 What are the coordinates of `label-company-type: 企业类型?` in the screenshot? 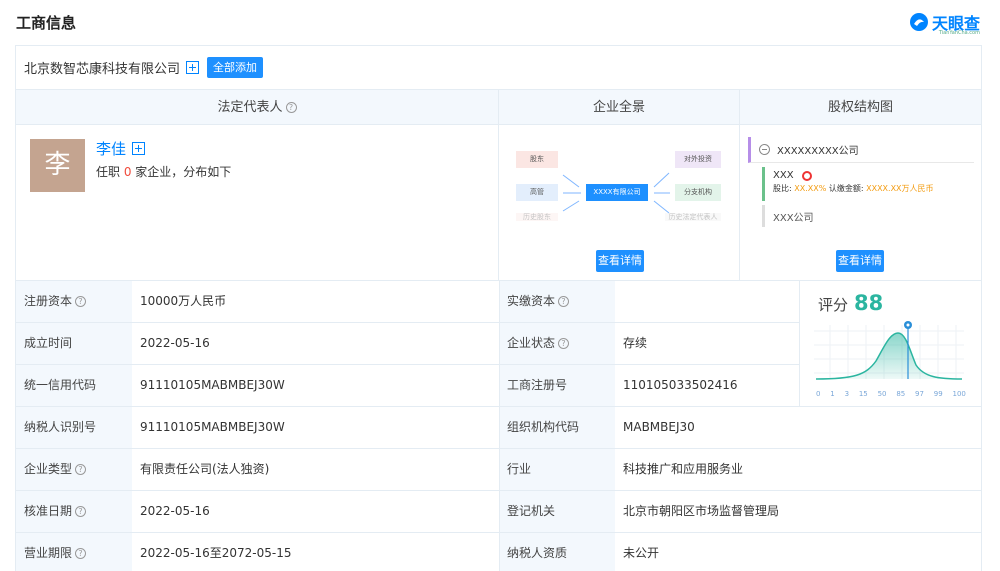 It's located at (74, 469).